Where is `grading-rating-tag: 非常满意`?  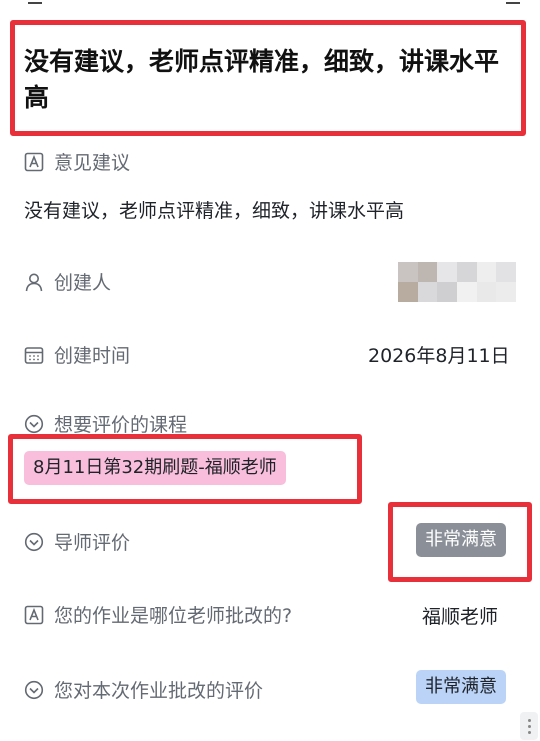
grading-rating-tag: 非常满意 is located at coordinates (461, 687).